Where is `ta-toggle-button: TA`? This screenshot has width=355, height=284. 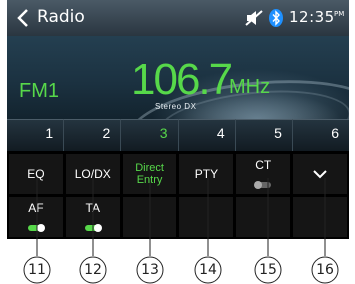
ta-toggle-button: TA is located at coordinates (92, 217).